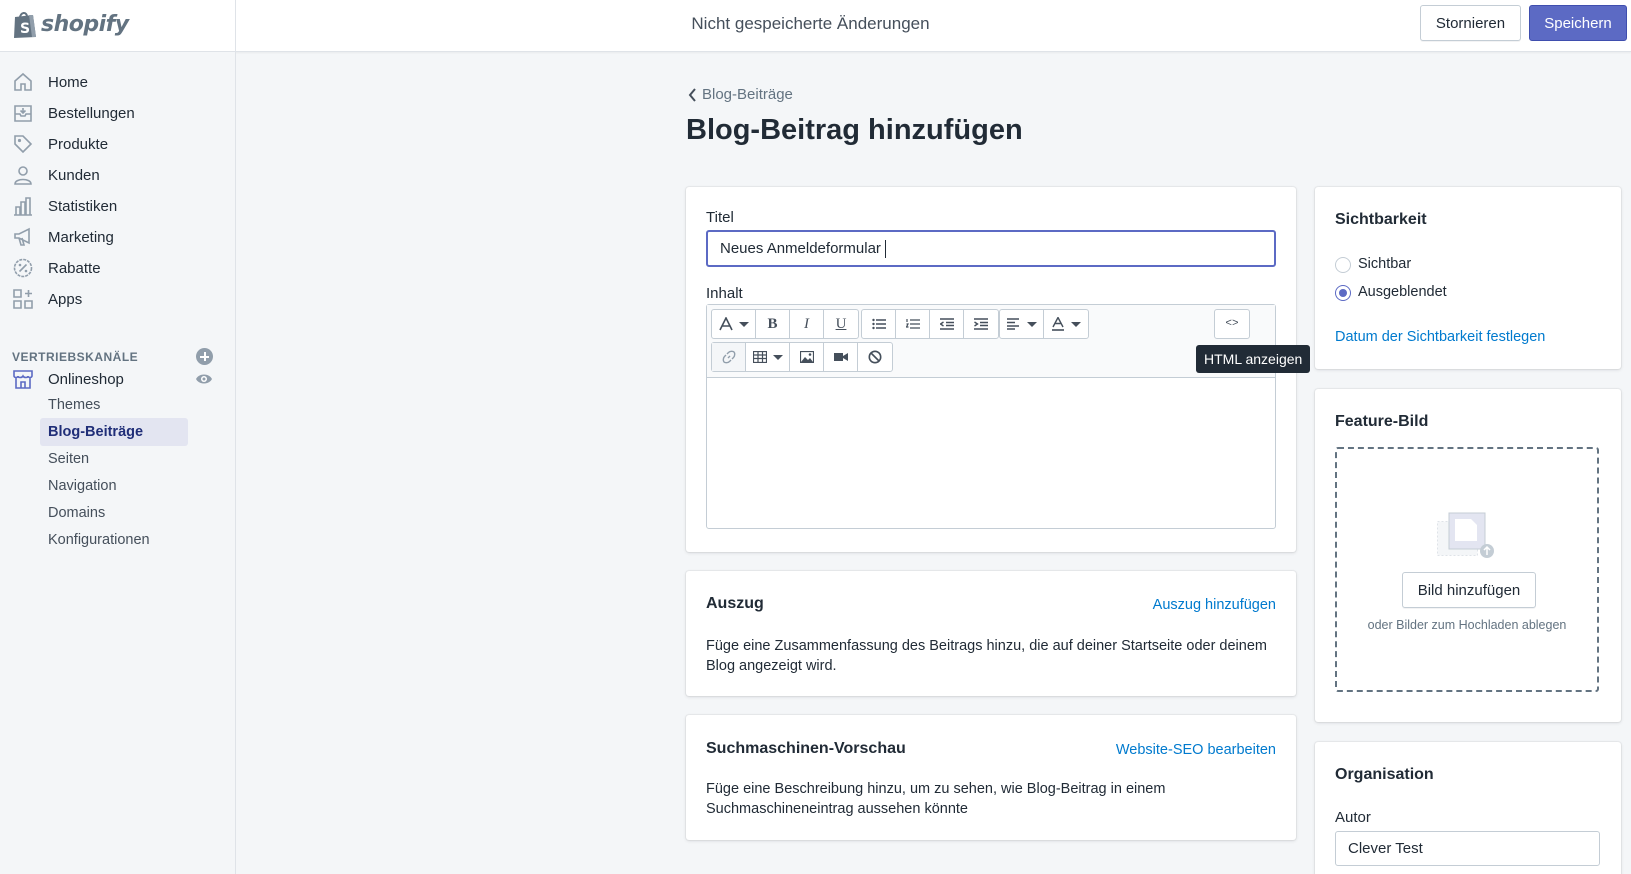 Image resolution: width=1631 pixels, height=874 pixels. I want to click on align-dropdown, so click(1022, 324).